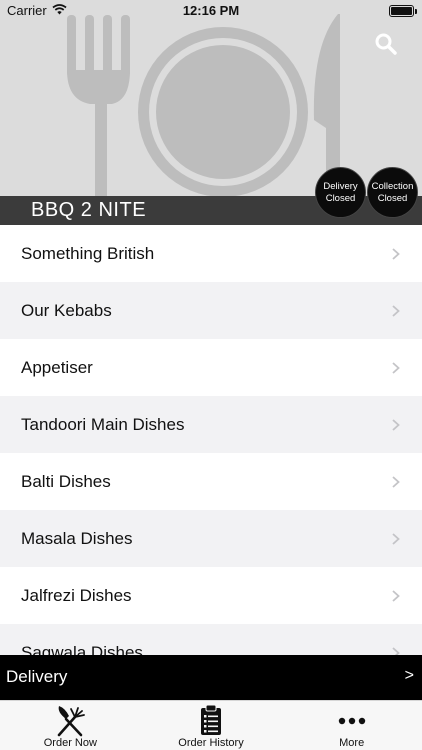  I want to click on fork-knife-icon, so click(72, 721).